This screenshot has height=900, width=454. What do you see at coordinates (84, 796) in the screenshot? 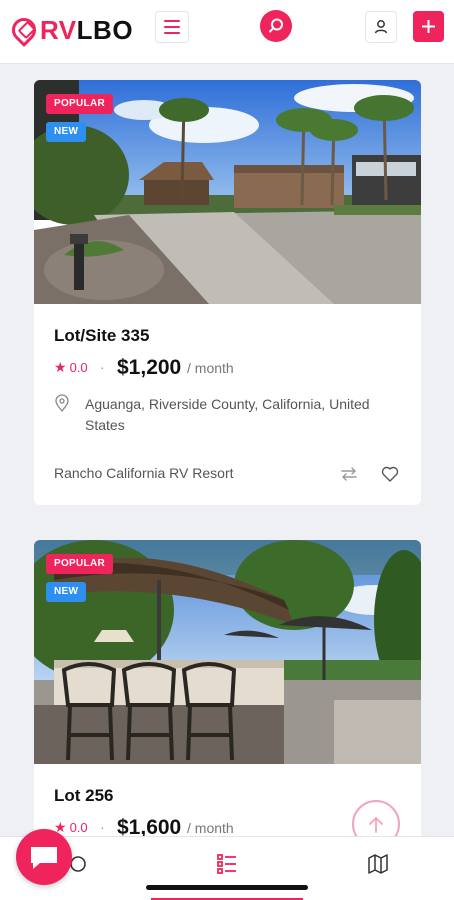
I see `listing-title: Lot 256` at bounding box center [84, 796].